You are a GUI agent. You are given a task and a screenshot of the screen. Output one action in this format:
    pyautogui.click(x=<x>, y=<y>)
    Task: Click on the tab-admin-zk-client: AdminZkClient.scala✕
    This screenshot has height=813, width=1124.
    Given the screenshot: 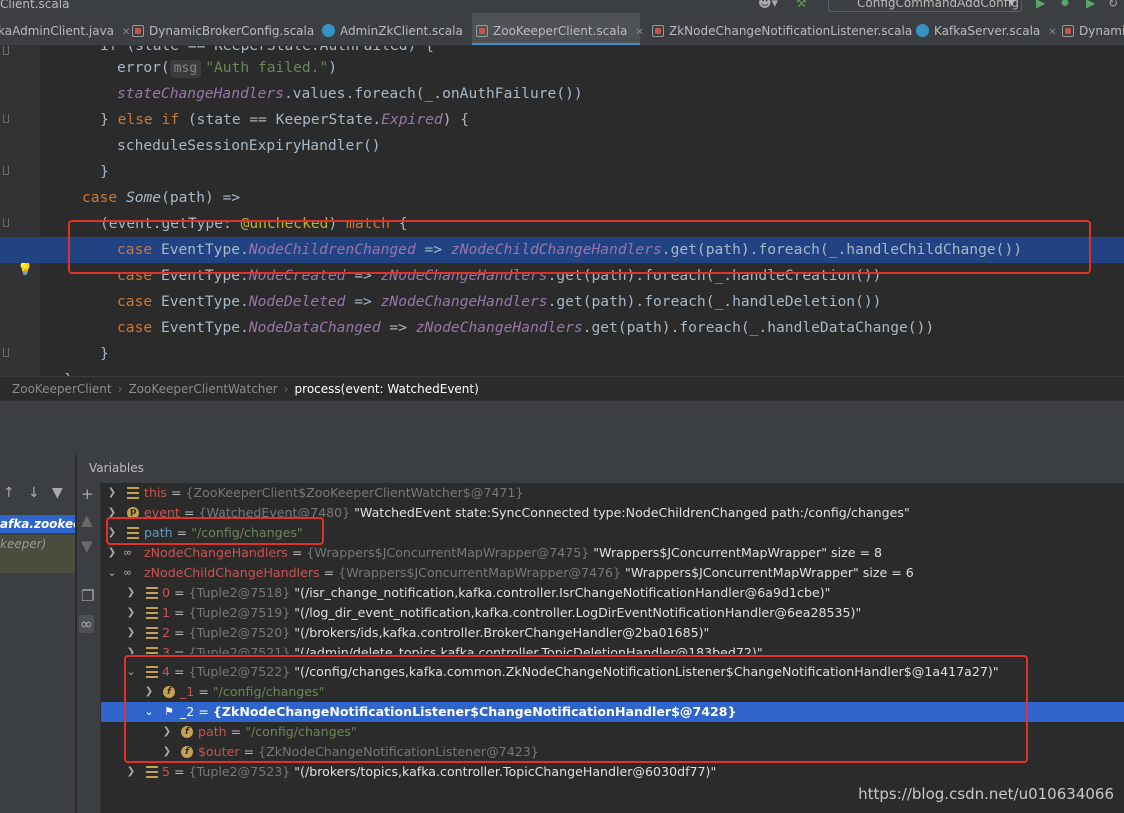 What is the action you would take?
    pyautogui.click(x=398, y=29)
    